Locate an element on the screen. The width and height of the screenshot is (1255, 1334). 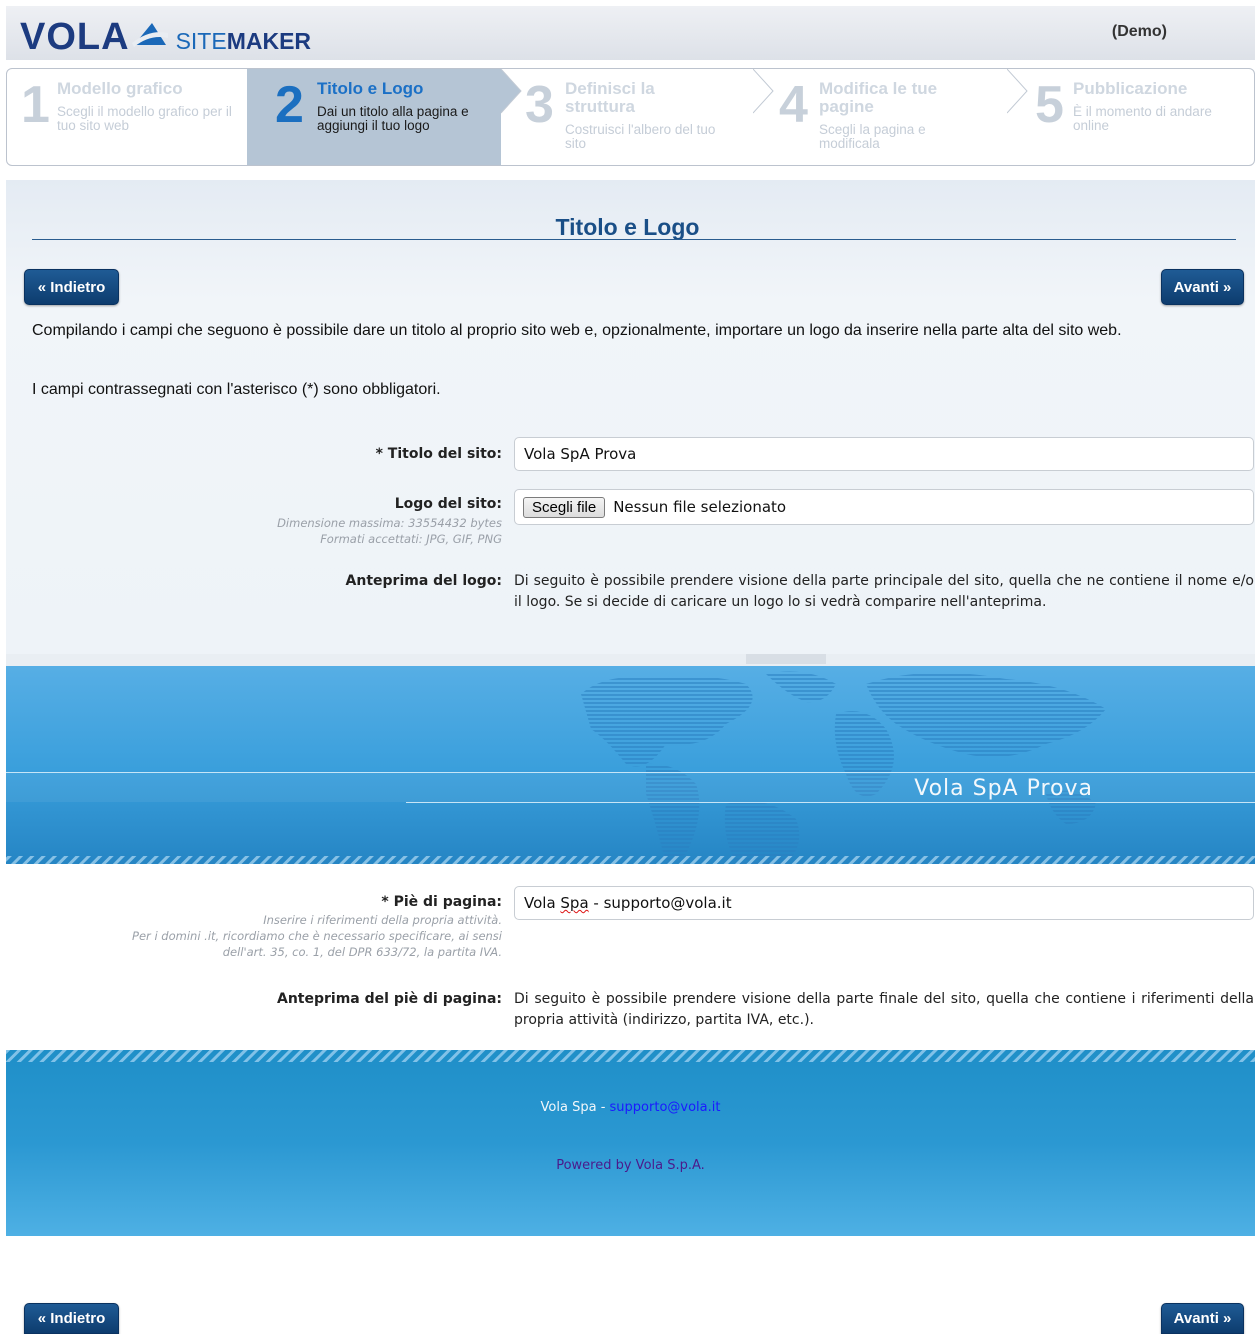
file-status: Nessun file selezionato is located at coordinates (700, 507).